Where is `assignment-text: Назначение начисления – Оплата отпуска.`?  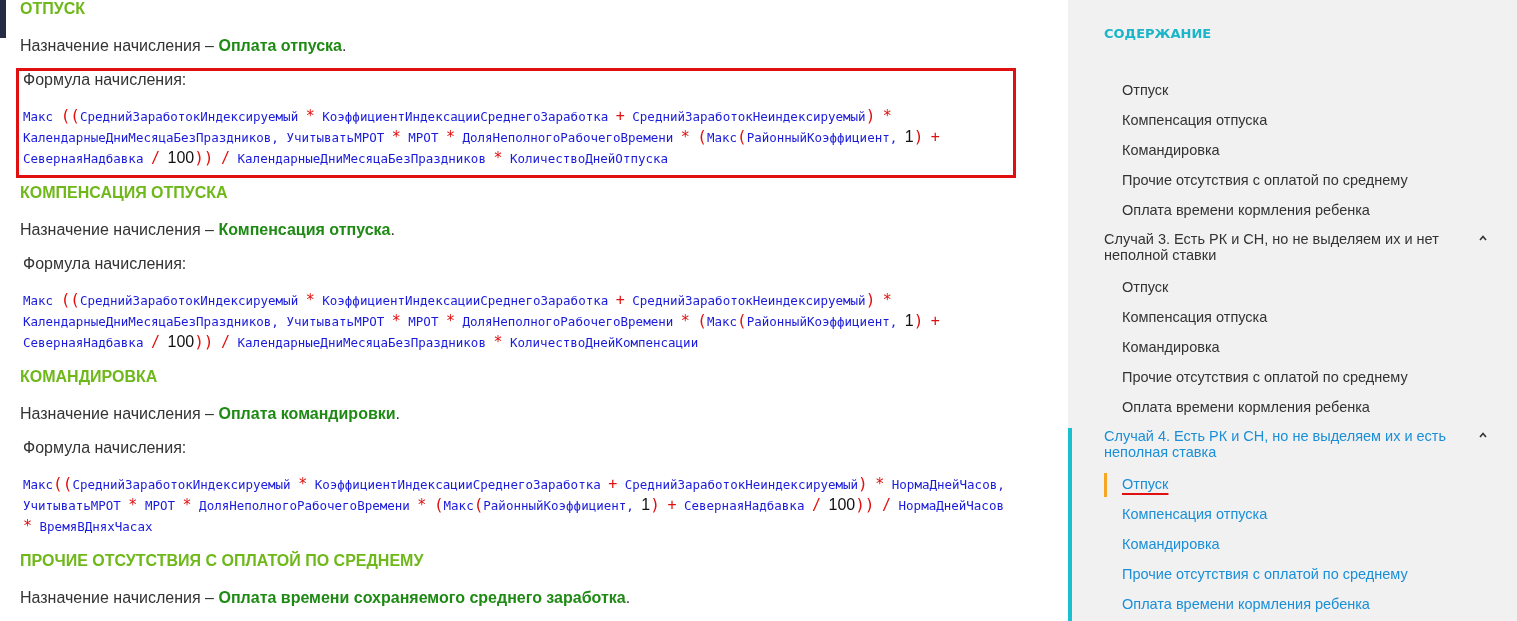
assignment-text: Назначение начисления – Оплата отпуска. is located at coordinates (184, 46).